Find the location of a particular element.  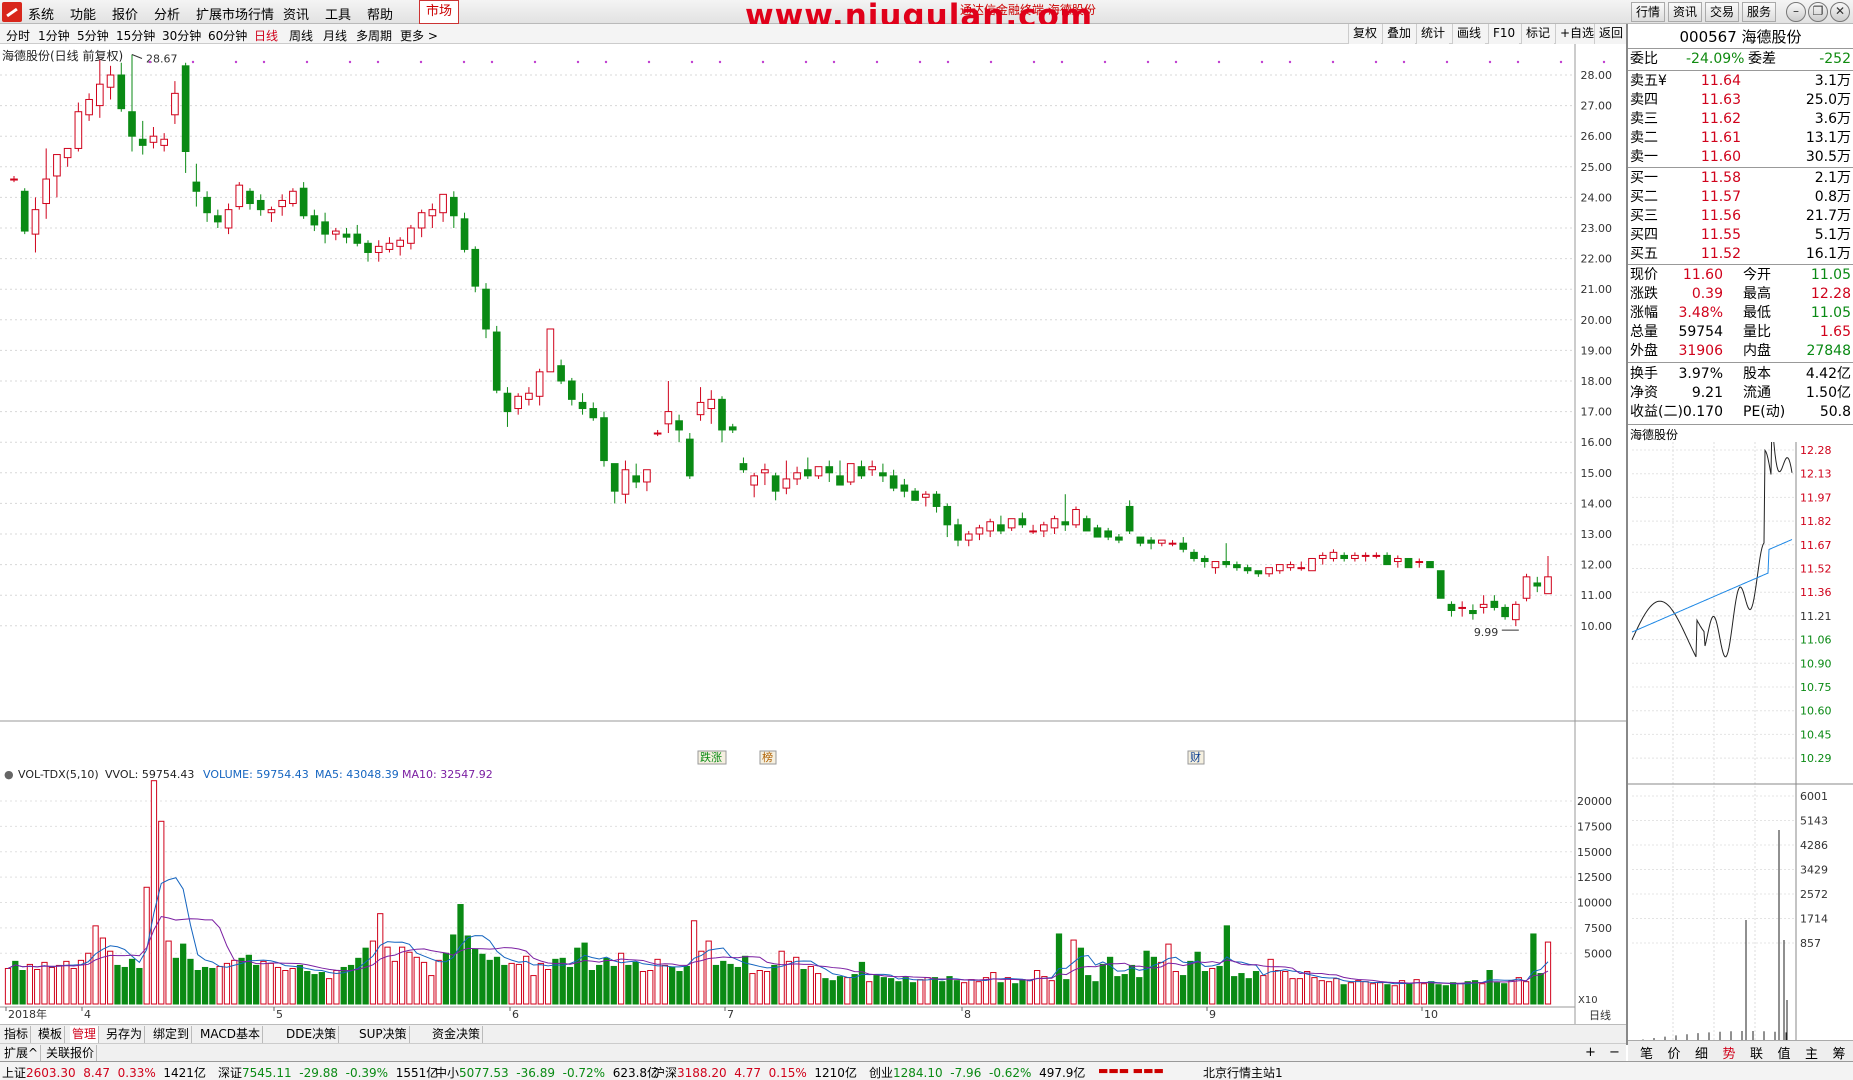

tool-stats: 统计 is located at coordinates (1433, 34).